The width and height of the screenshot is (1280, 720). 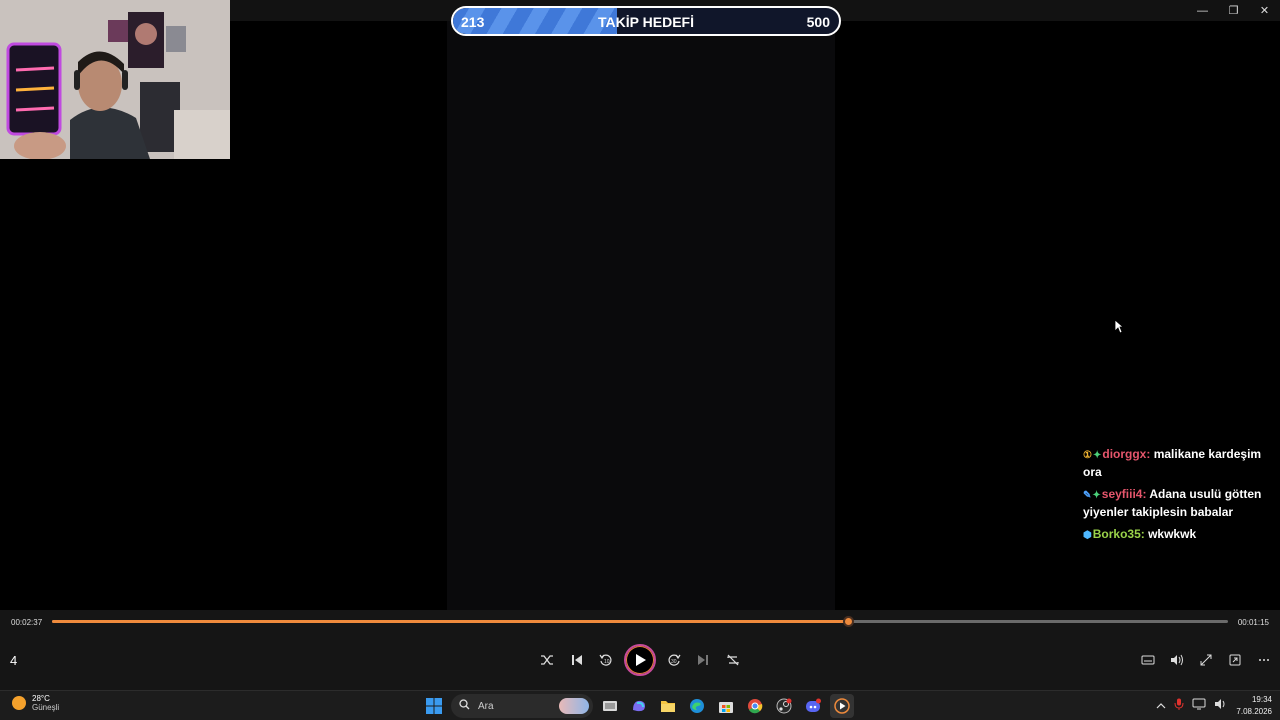 I want to click on microphone-icon, so click(x=1179, y=706).